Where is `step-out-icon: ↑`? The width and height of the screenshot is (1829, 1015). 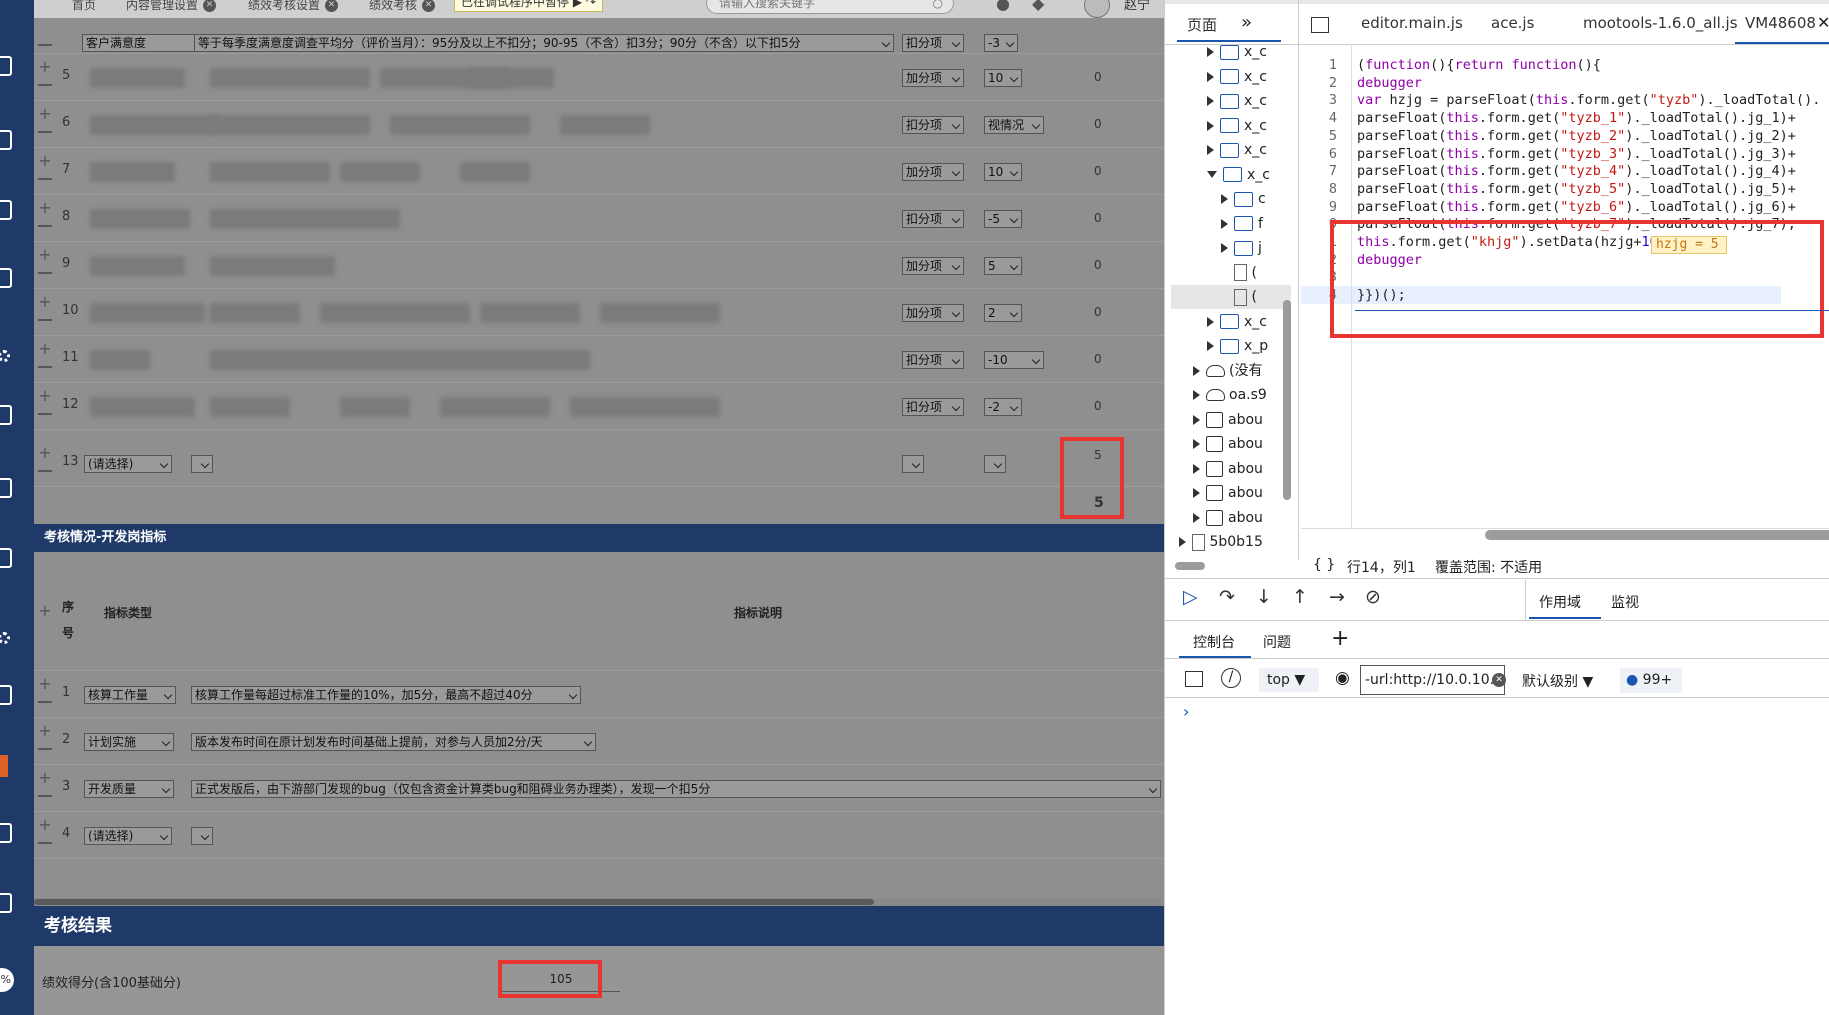 step-out-icon: ↑ is located at coordinates (1300, 597).